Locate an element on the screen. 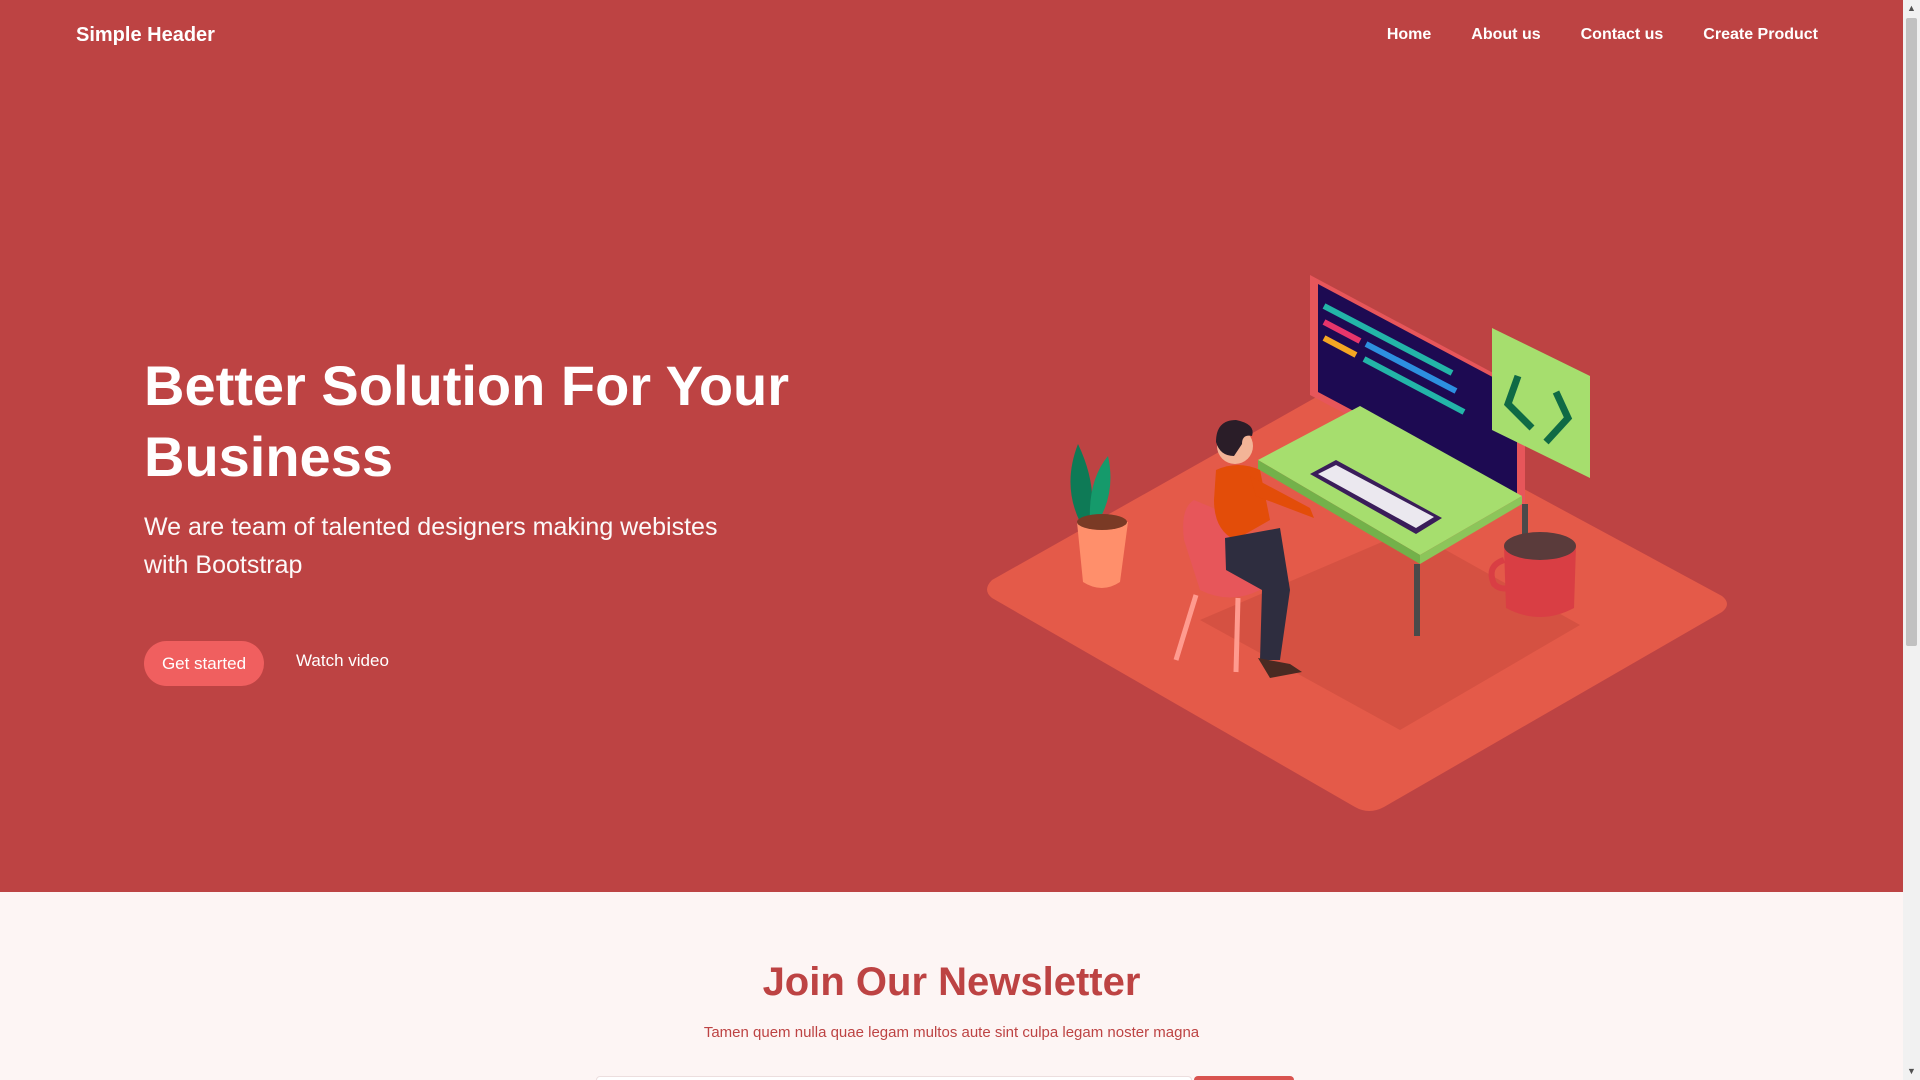 The width and height of the screenshot is (1920, 1080). subscribe-button is located at coordinates (1244, 1078).